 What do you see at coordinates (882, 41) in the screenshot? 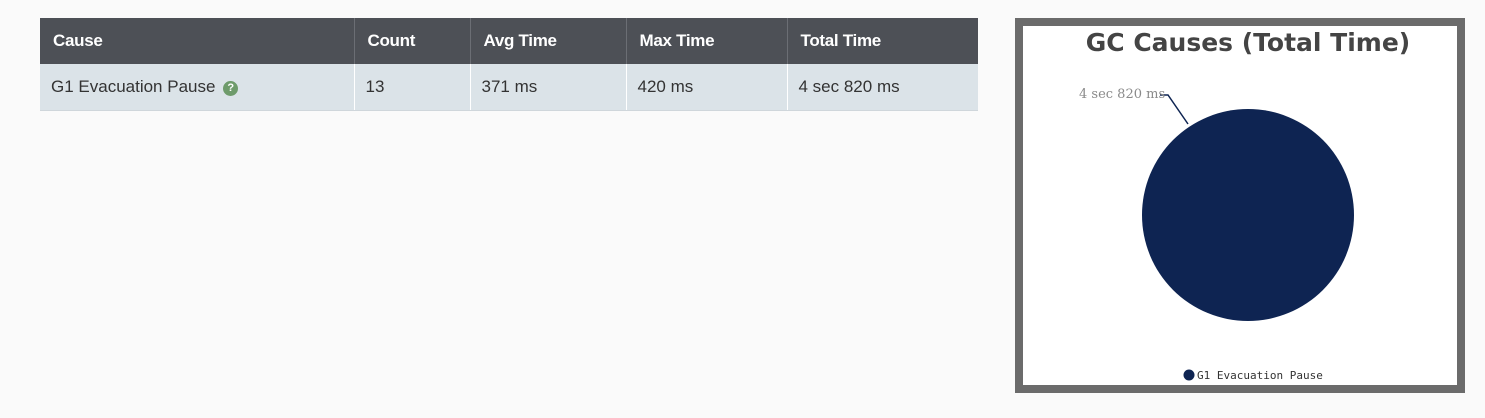
I see `column-header-total-time: Total Time` at bounding box center [882, 41].